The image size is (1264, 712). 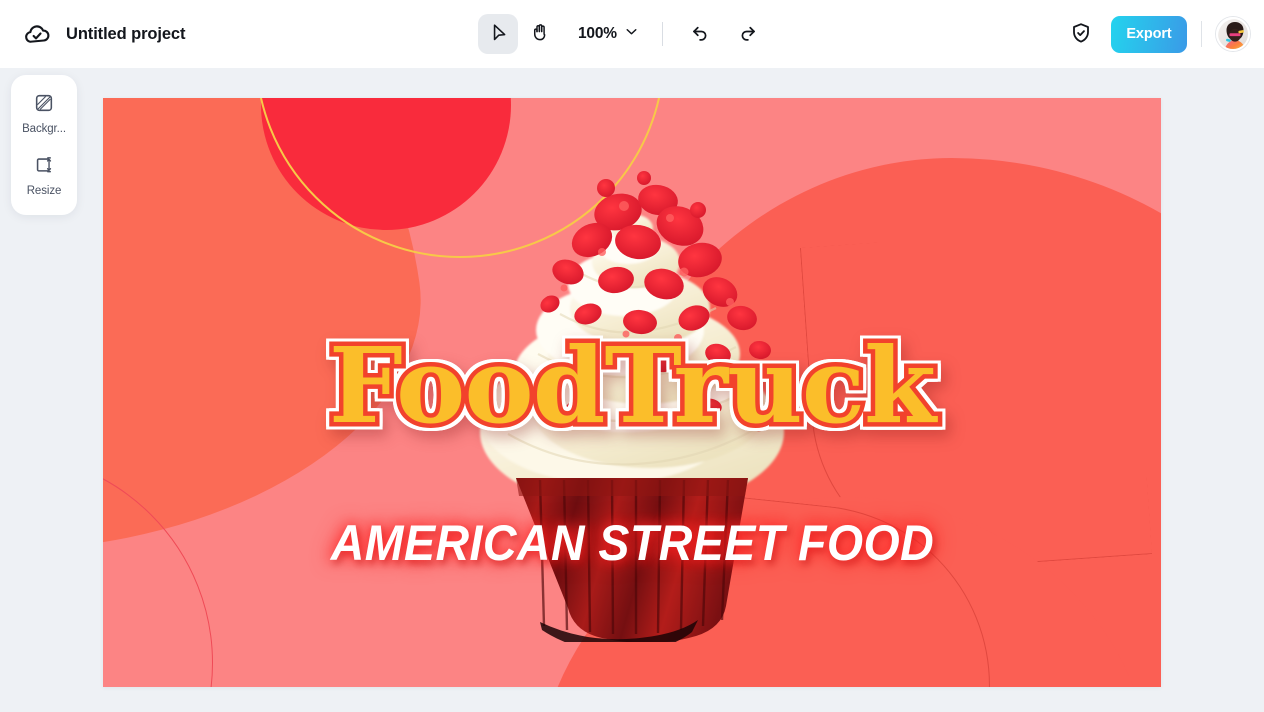 I want to click on chevron-down-icon, so click(x=631, y=34).